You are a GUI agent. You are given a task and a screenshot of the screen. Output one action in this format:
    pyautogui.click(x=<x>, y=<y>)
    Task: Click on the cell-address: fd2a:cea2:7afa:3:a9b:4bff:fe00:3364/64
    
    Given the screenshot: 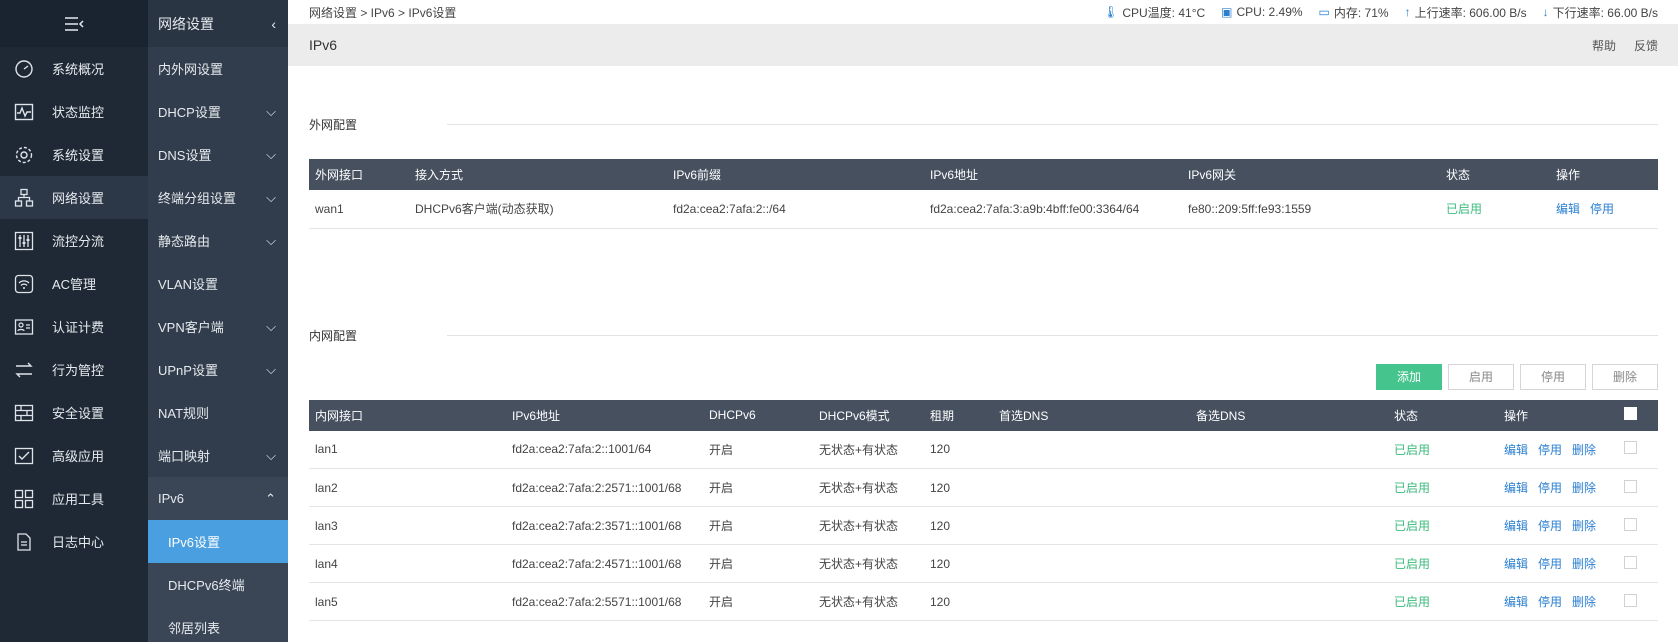 What is the action you would take?
    pyautogui.click(x=1053, y=209)
    